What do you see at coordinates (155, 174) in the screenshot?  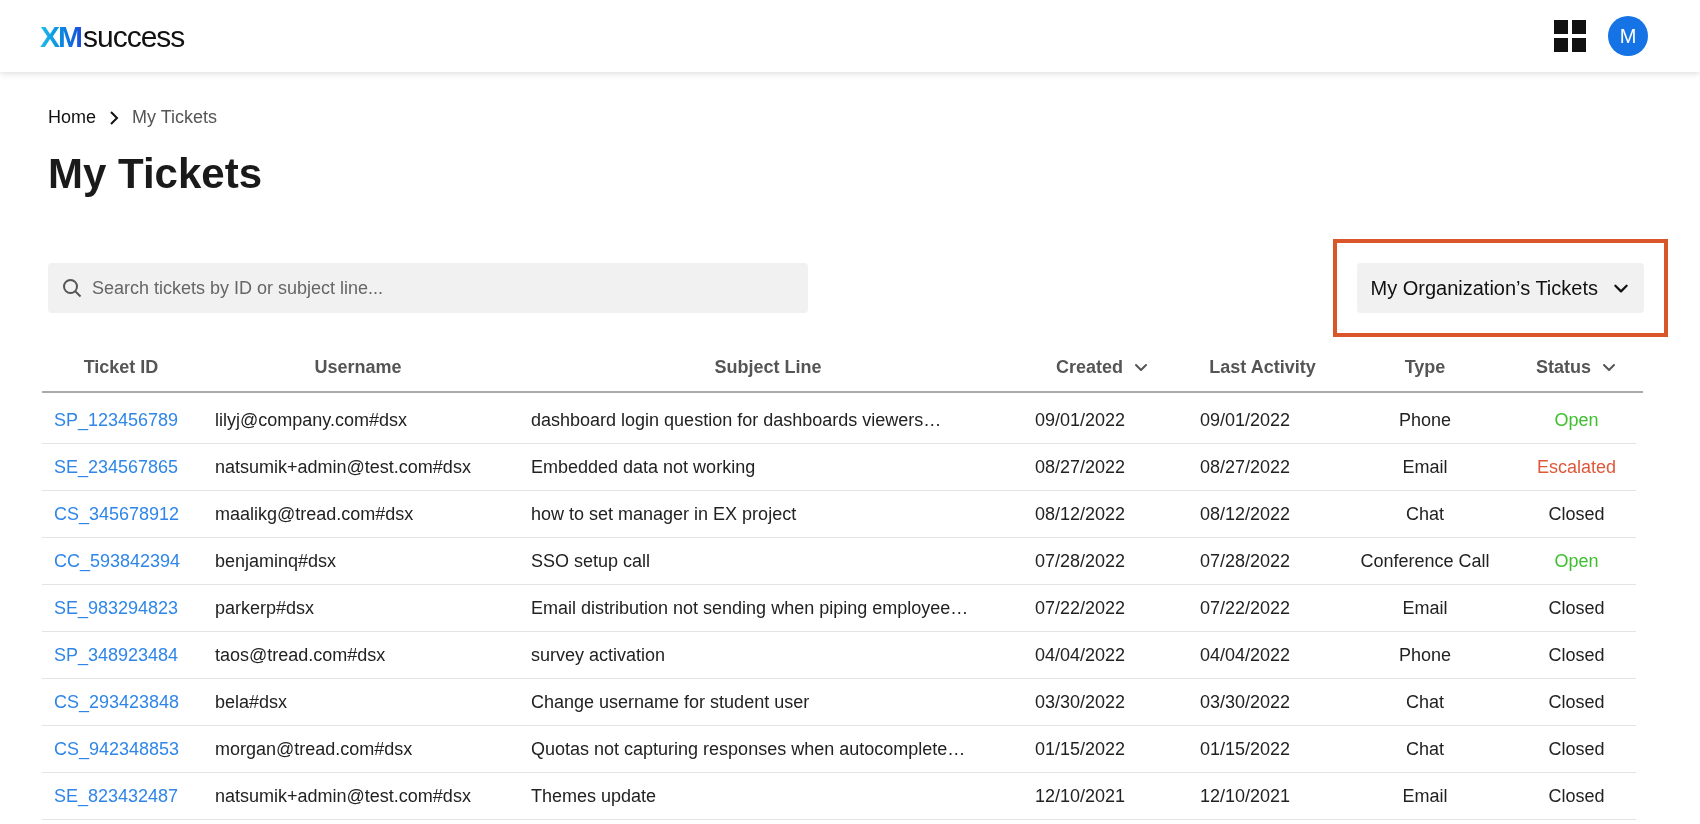 I see `page-title: My Tickets` at bounding box center [155, 174].